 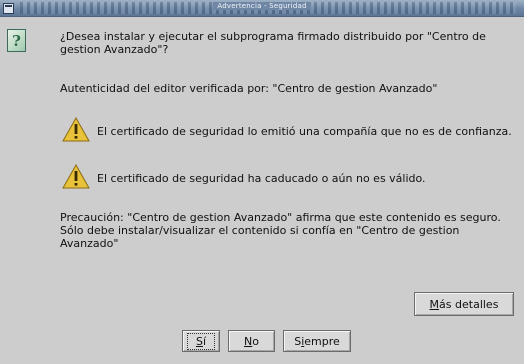 What do you see at coordinates (248, 341) in the screenshot?
I see `no-mnemonic: N` at bounding box center [248, 341].